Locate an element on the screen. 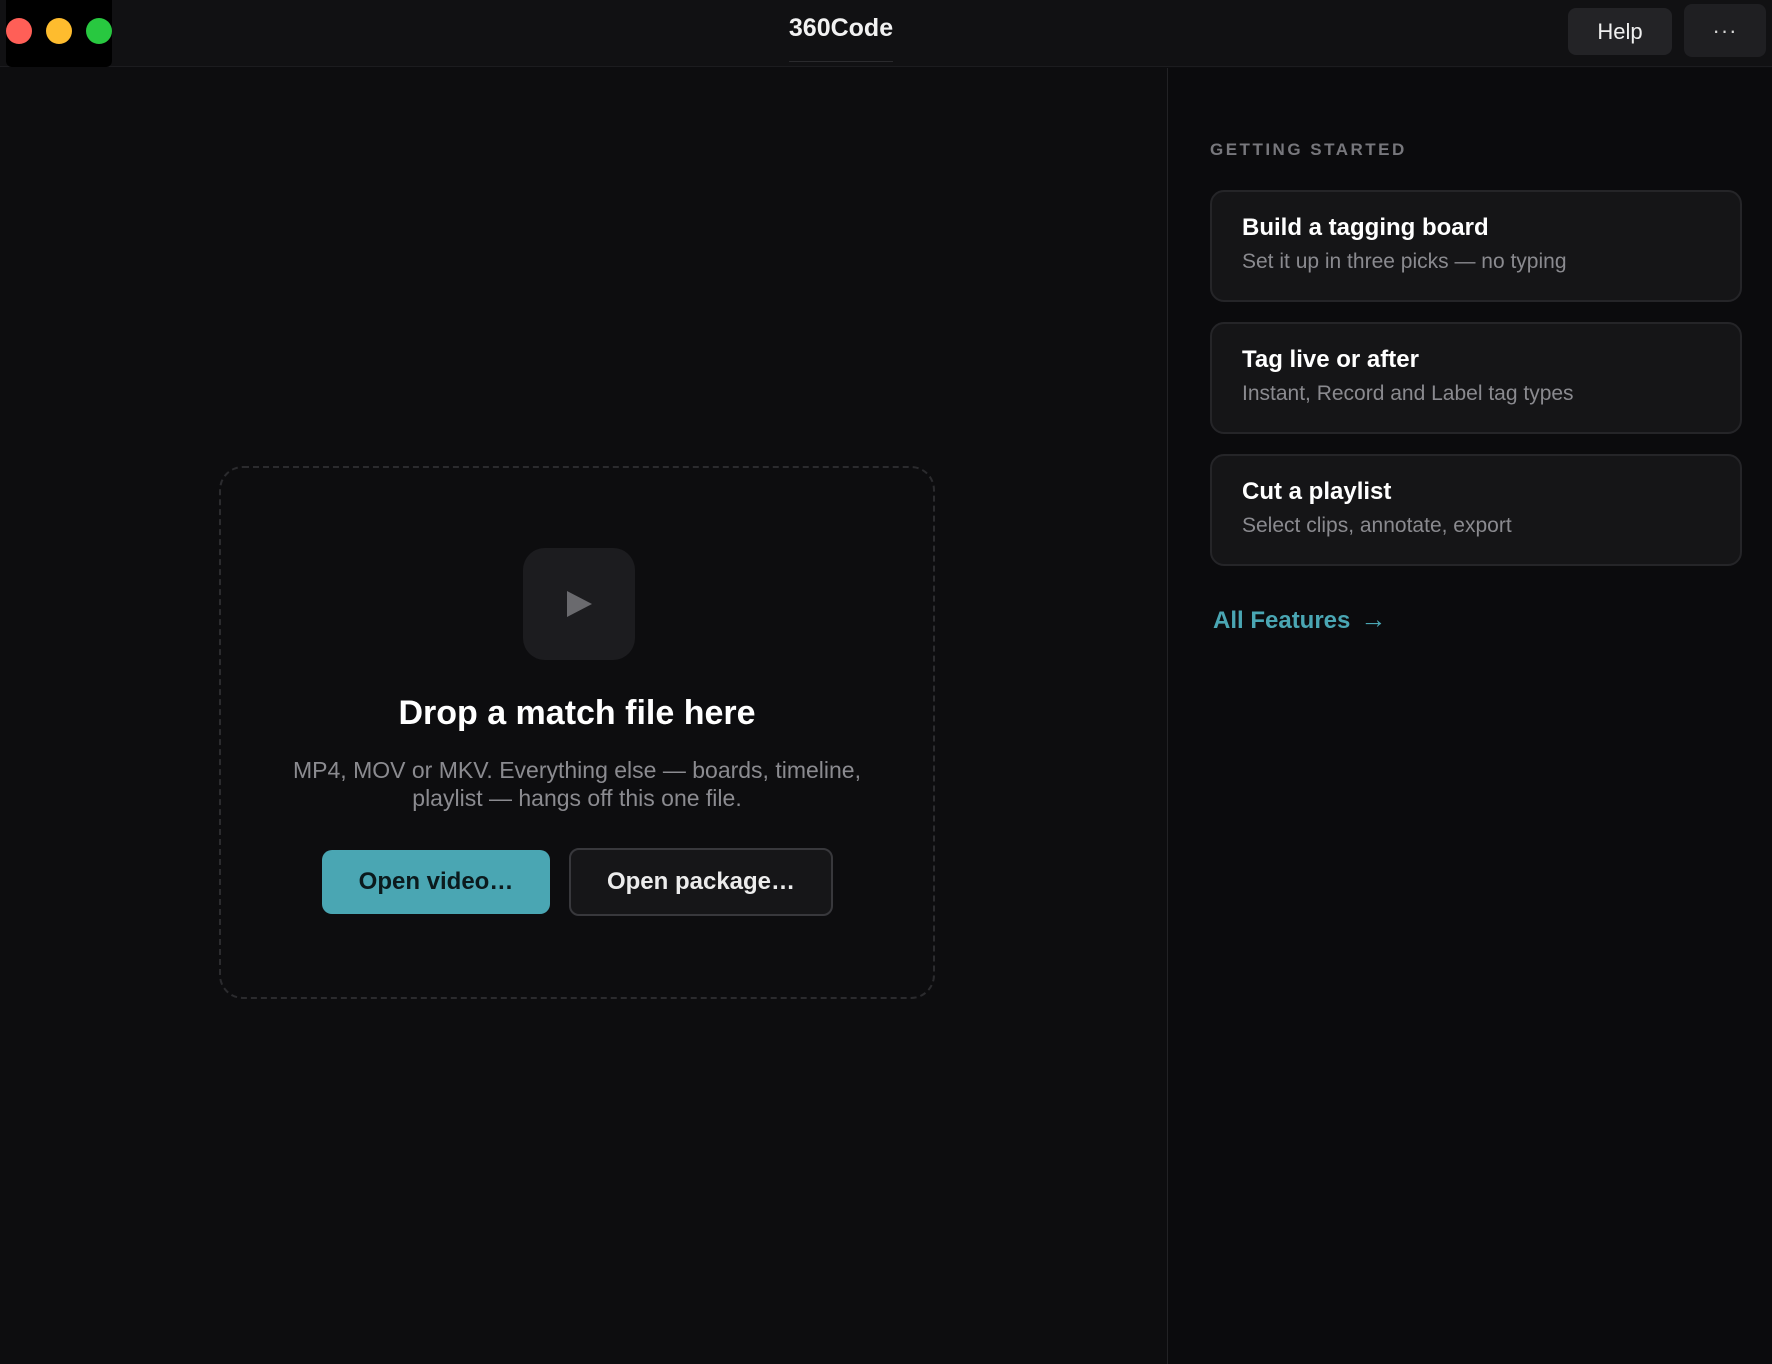 This screenshot has height=1364, width=1772. play-icon is located at coordinates (579, 604).